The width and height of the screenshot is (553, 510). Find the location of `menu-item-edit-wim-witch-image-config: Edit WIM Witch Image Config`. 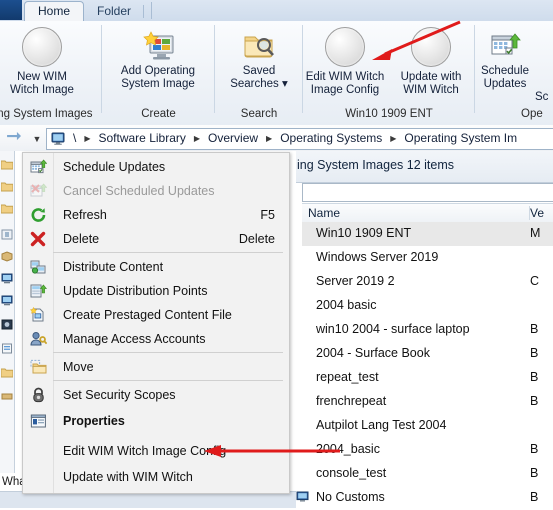

menu-item-edit-wim-witch-image-config: Edit WIM Witch Image Config is located at coordinates (156, 451).